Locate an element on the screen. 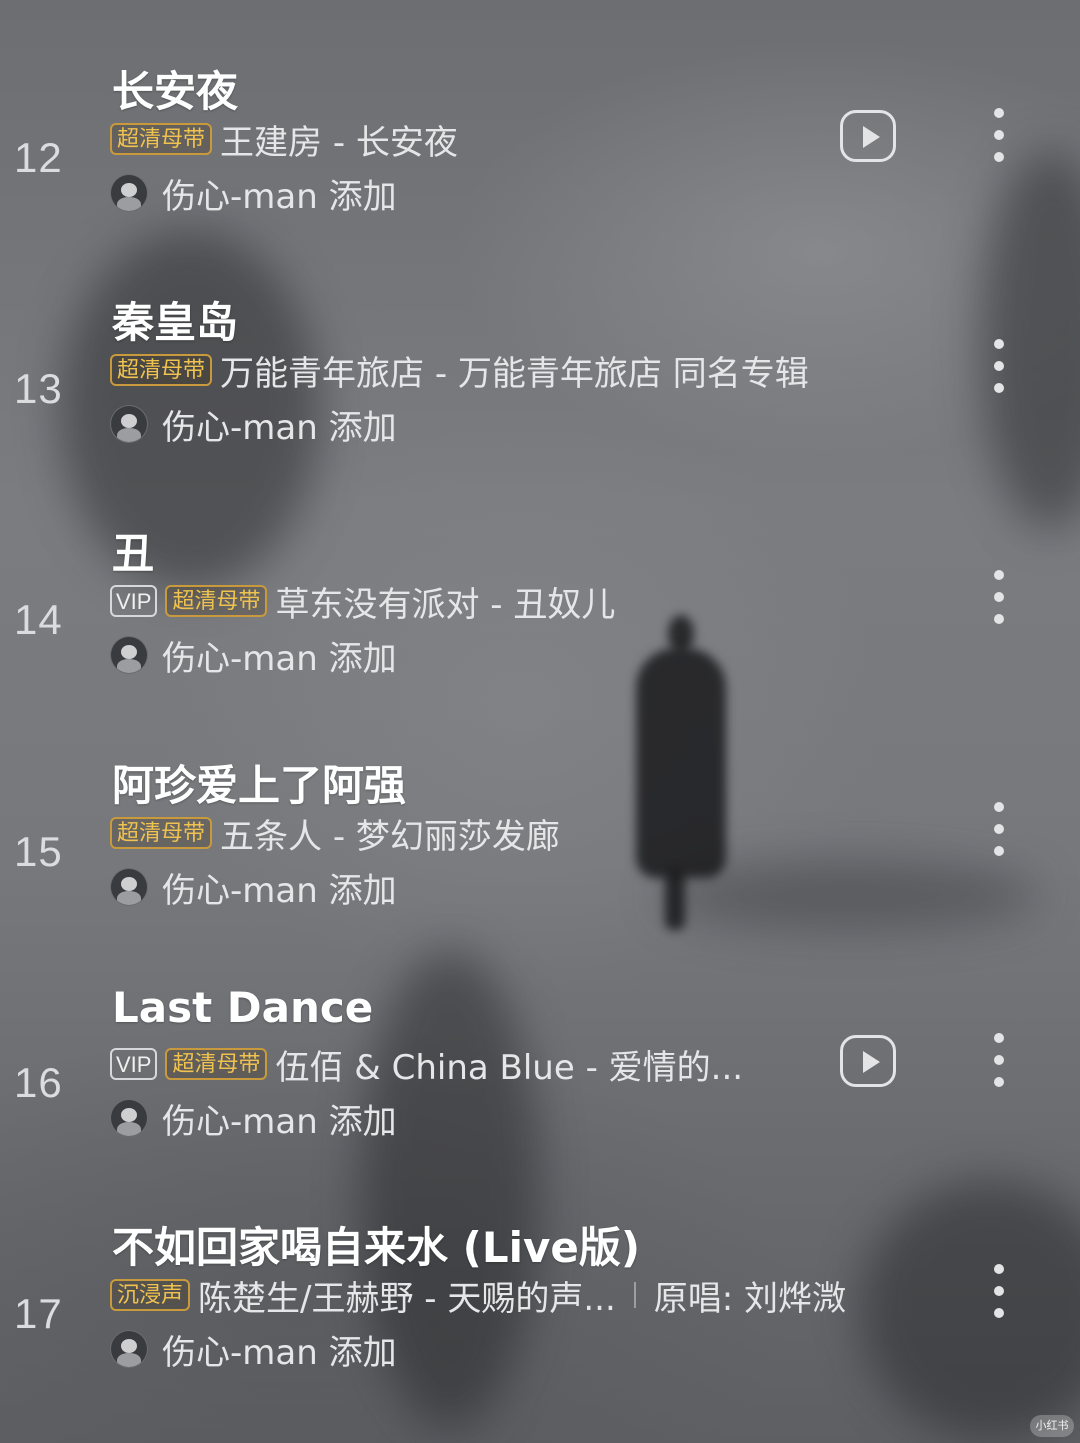  song-row: 14 丑 VIP 超清母带 草东没有派对 - 丑奴儿 伤心-man 添加 is located at coordinates (540, 620).